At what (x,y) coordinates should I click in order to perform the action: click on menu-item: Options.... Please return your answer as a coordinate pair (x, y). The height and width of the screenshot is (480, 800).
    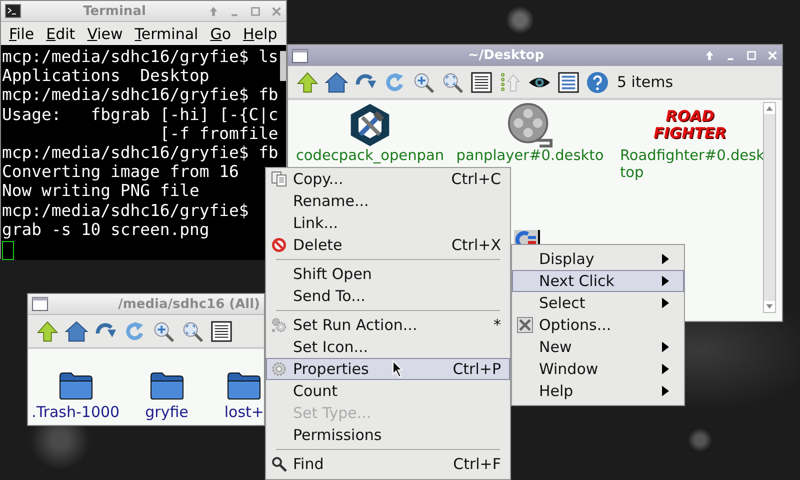
    Looking at the image, I should click on (598, 325).